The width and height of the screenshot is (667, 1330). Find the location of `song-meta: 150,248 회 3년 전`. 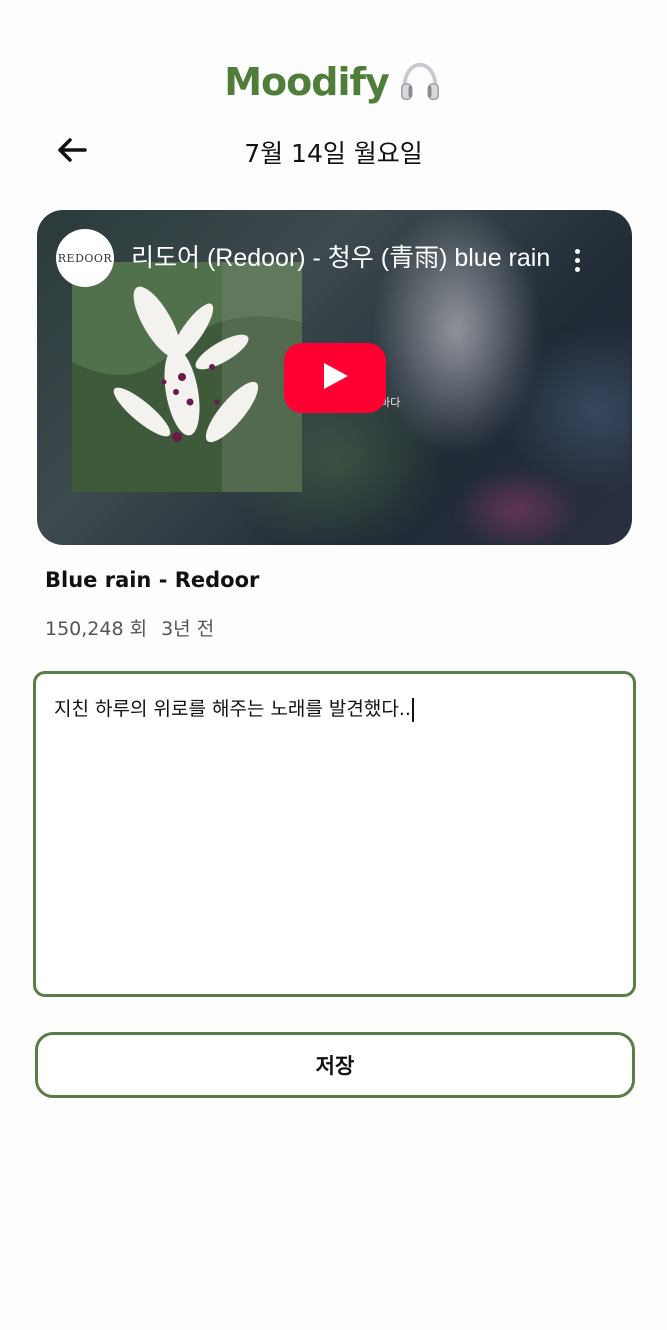

song-meta: 150,248 회 3년 전 is located at coordinates (129, 627).